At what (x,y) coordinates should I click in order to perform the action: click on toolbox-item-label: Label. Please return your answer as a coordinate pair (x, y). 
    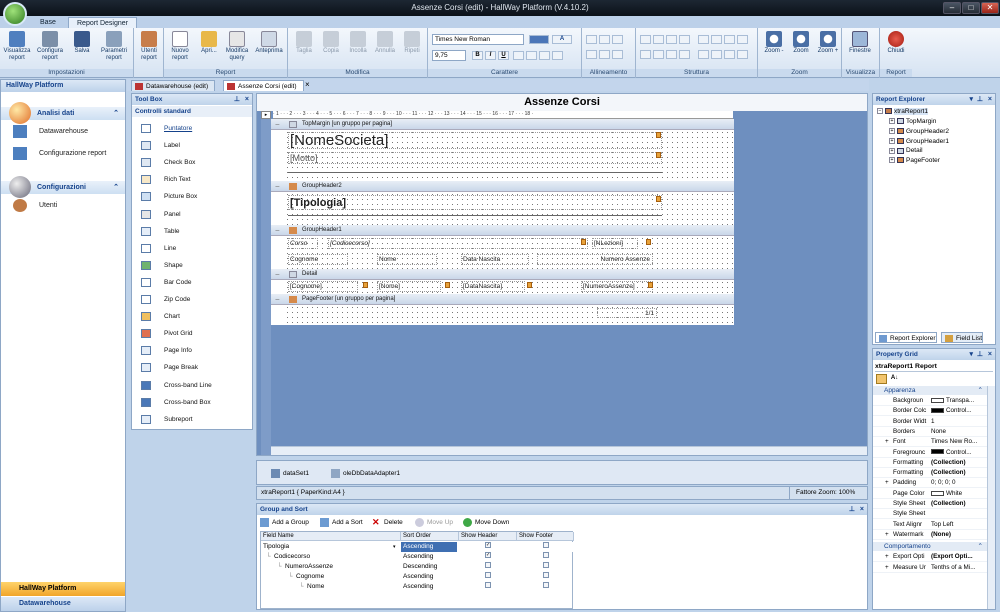
    Looking at the image, I should click on (192, 145).